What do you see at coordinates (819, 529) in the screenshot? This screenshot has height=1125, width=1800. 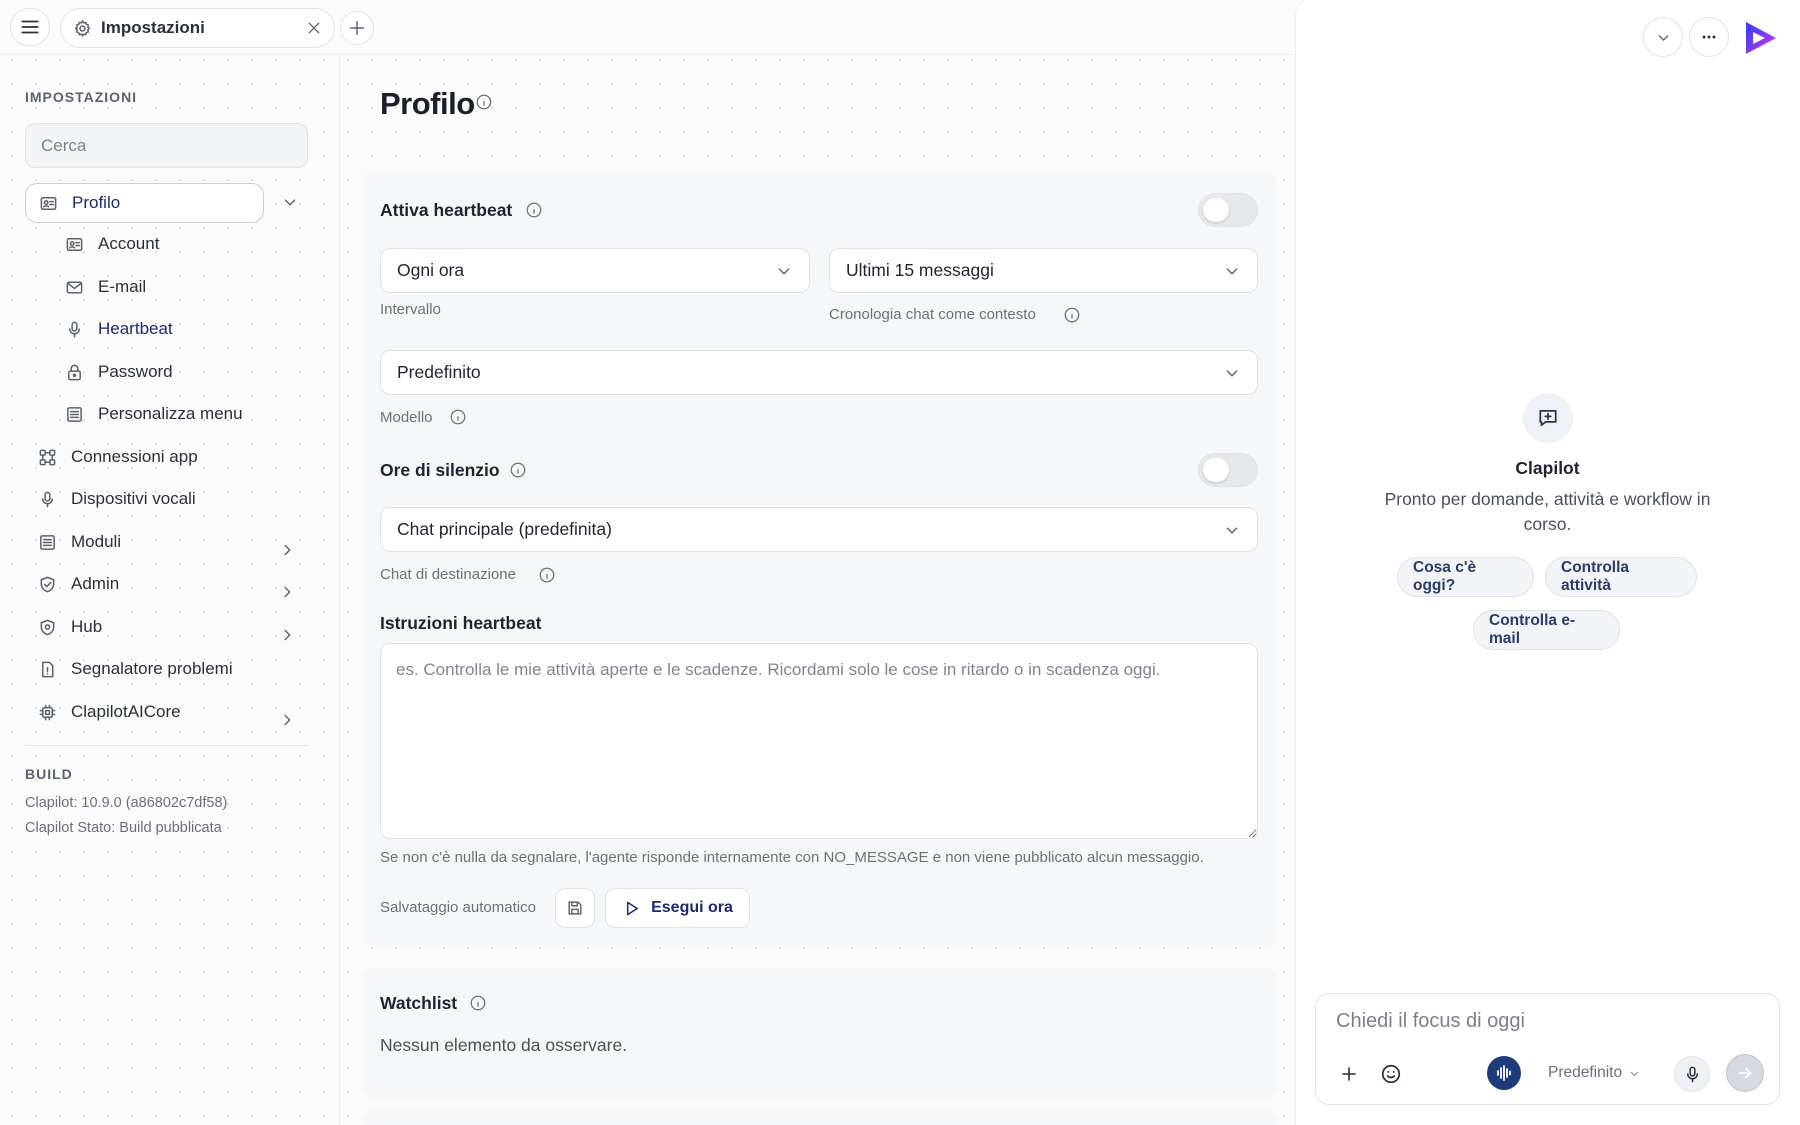 I see `destination-select: Chat principale (predefinita)` at bounding box center [819, 529].